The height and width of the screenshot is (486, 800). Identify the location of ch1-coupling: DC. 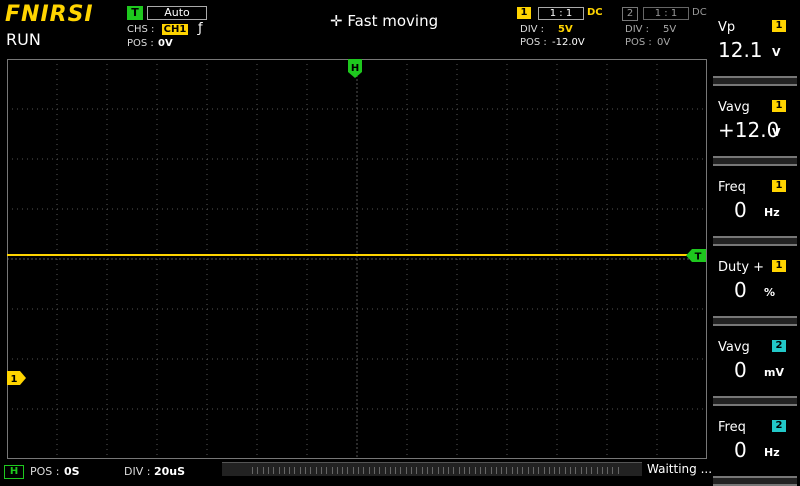
(595, 12).